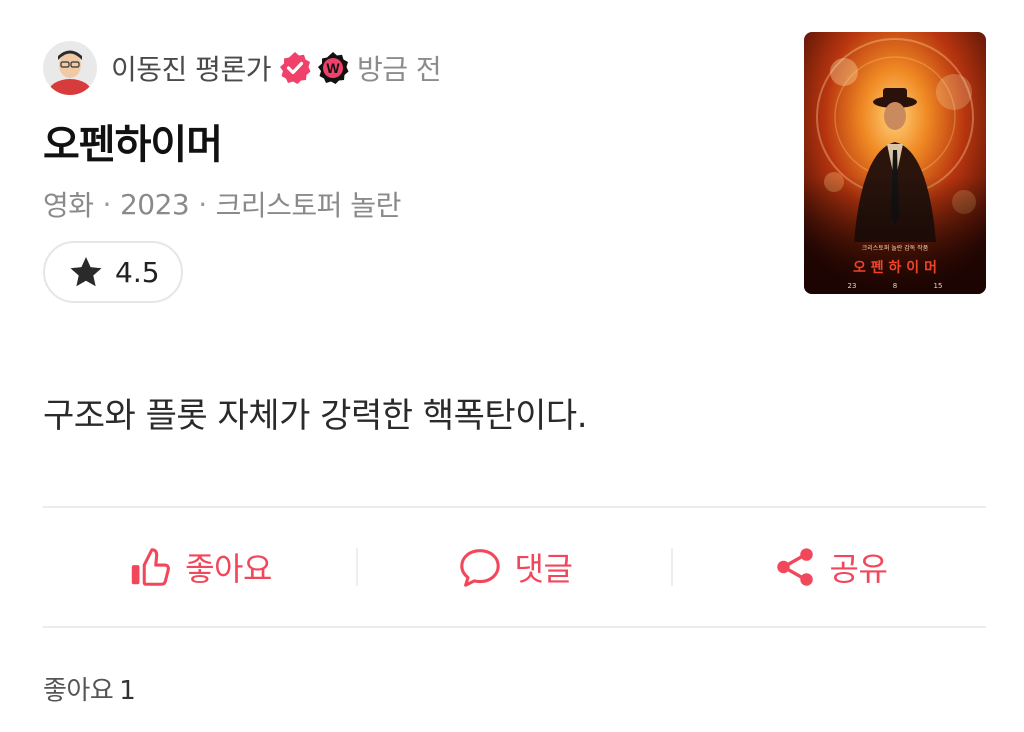  I want to click on avatar, so click(70, 68).